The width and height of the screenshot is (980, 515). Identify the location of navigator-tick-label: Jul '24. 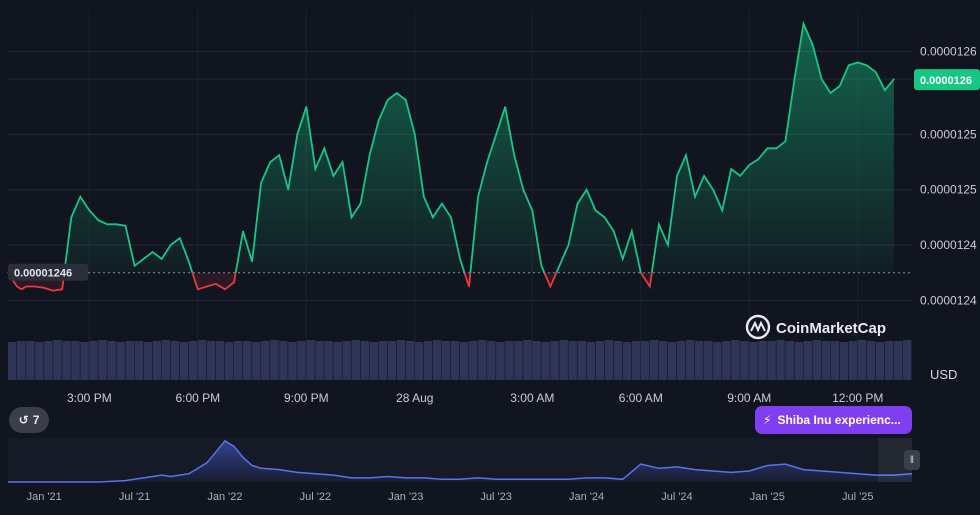
(676, 497).